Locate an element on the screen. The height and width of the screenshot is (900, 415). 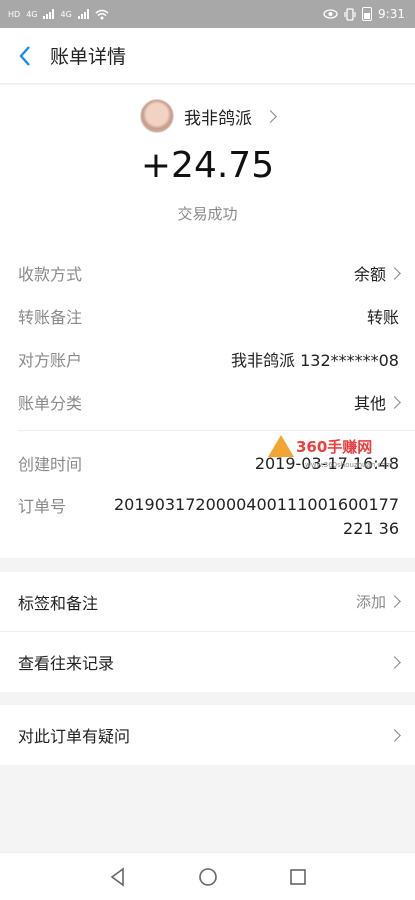
battery-icon is located at coordinates (367, 14).